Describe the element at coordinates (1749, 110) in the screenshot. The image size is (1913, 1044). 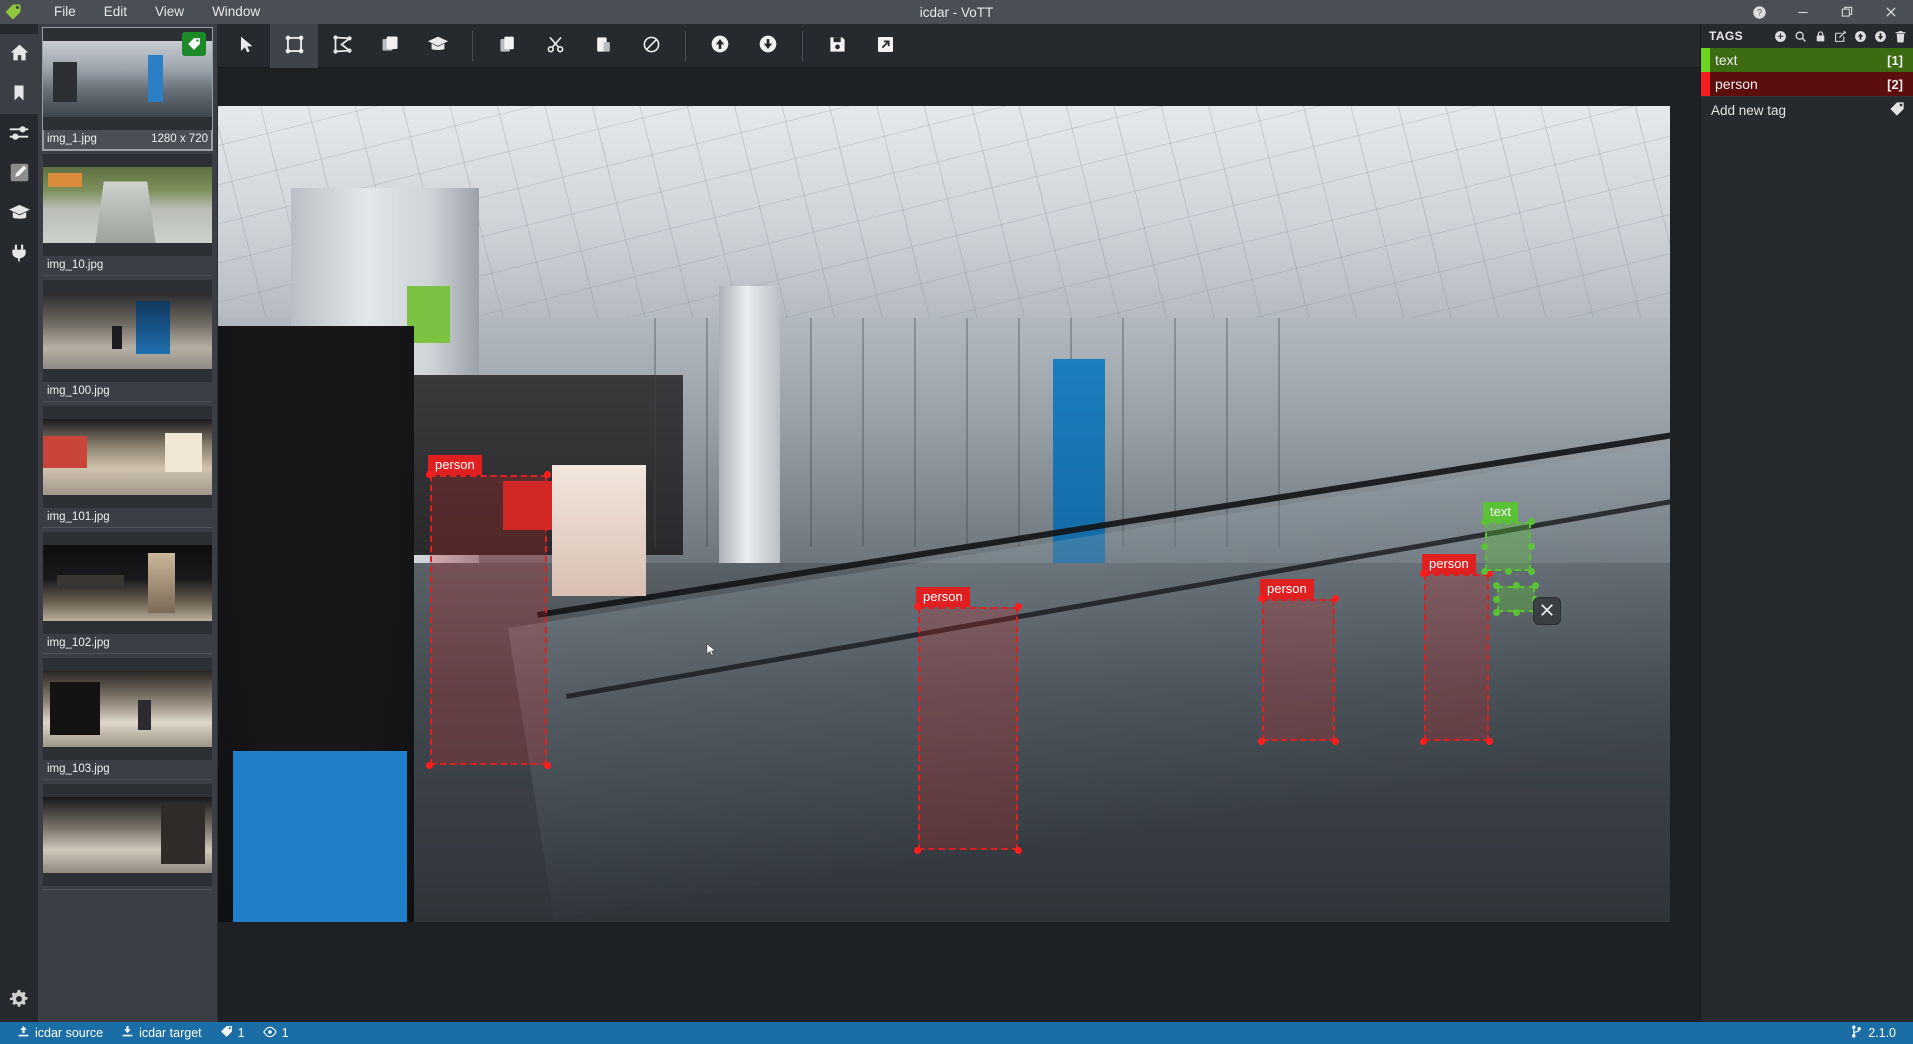
I see `add-new-tag-label: Add new tag` at that location.